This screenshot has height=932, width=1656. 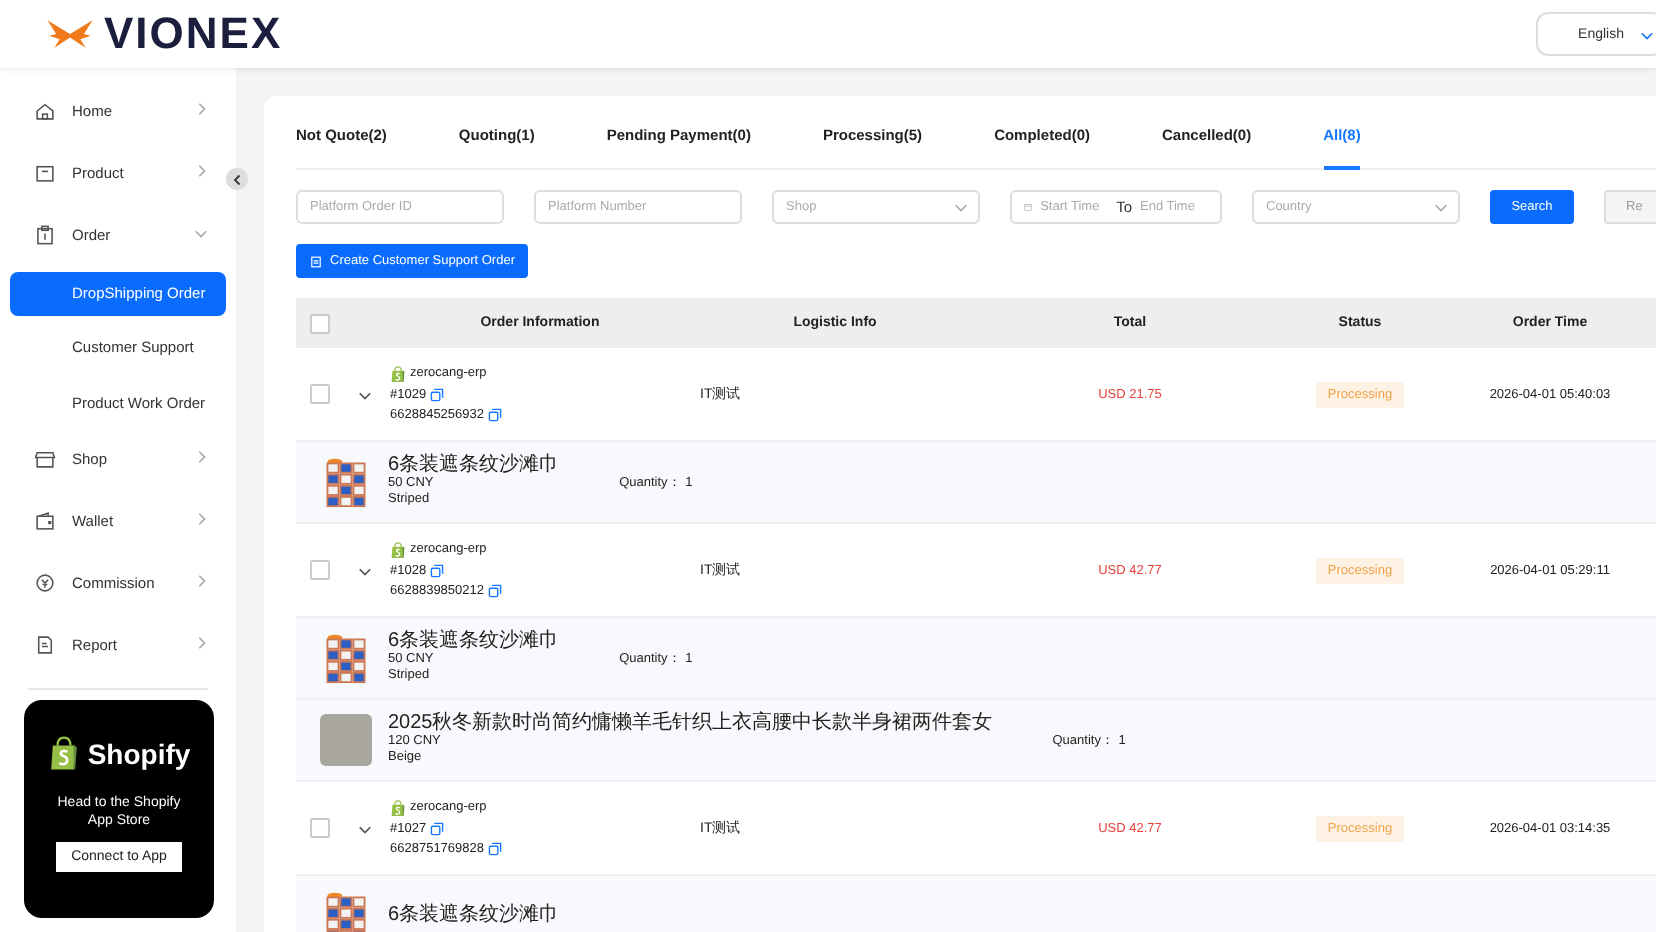 What do you see at coordinates (63, 754) in the screenshot?
I see `shopping-bag-logo-icon` at bounding box center [63, 754].